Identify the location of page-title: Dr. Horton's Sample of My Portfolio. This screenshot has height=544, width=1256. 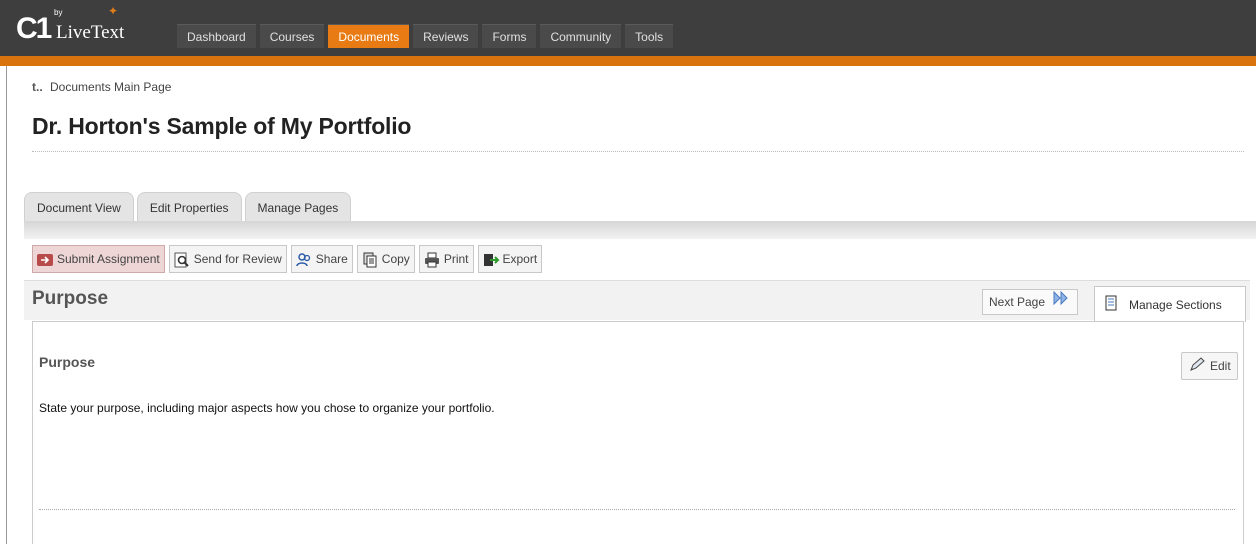
(222, 126).